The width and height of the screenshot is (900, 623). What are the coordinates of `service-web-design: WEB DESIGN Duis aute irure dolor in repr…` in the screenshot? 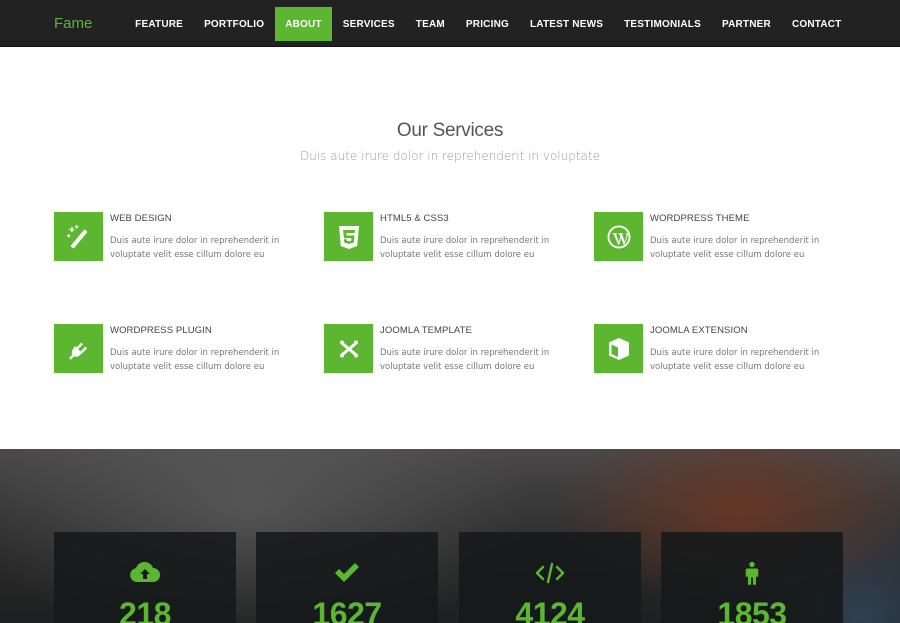 It's located at (174, 242).